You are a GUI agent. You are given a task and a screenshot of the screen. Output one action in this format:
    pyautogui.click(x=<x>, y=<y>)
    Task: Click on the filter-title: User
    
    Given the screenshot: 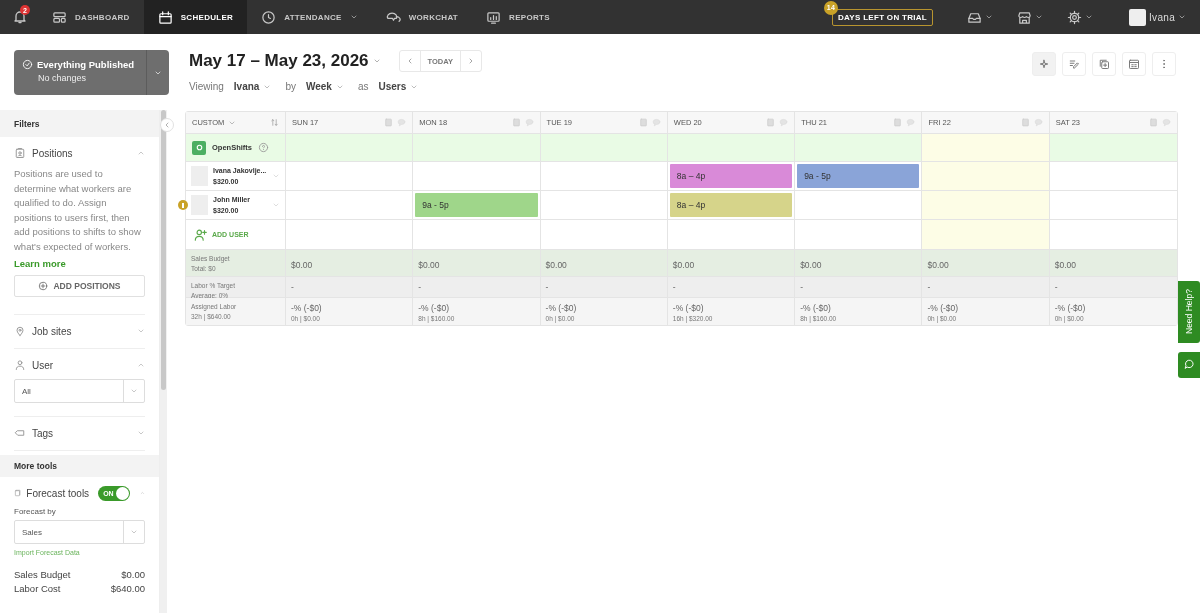 What is the action you would take?
    pyautogui.click(x=43, y=365)
    